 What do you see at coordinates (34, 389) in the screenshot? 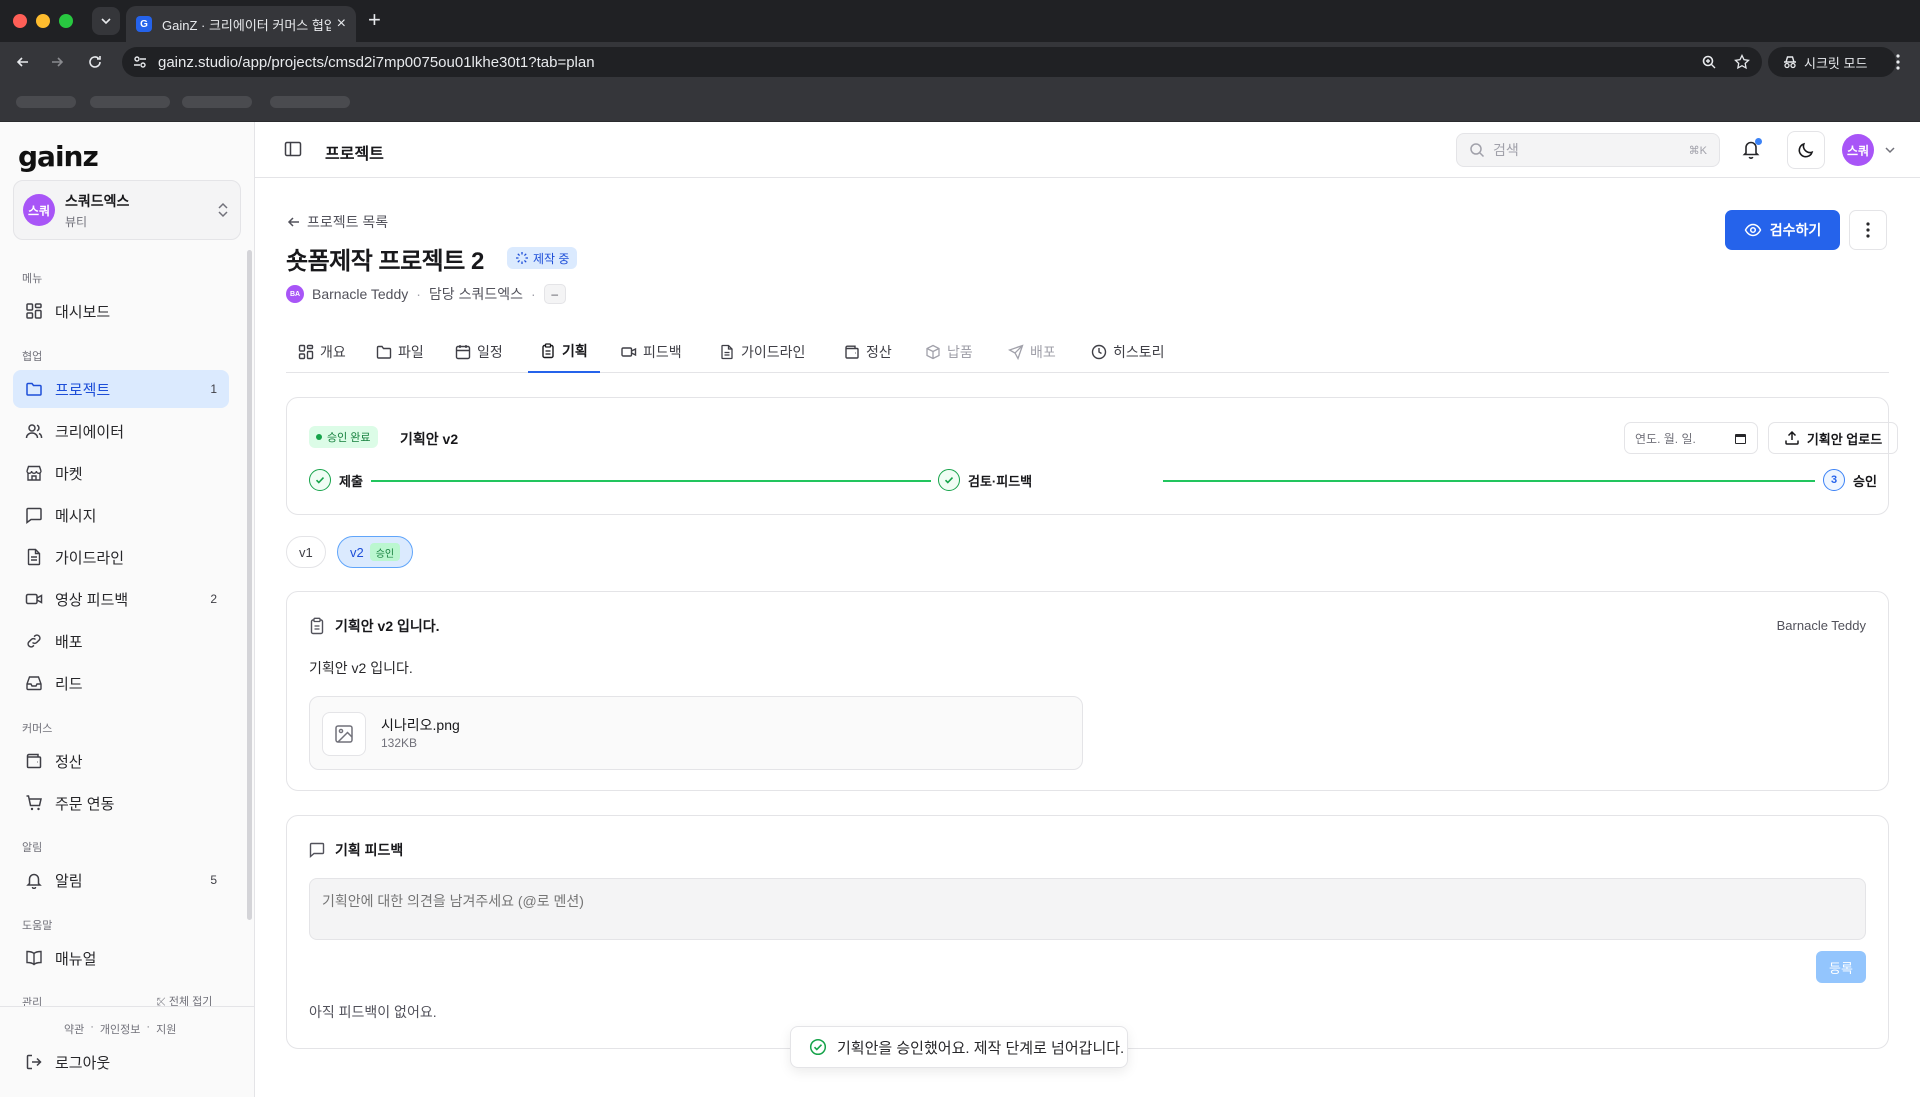
I see `folder-icon` at bounding box center [34, 389].